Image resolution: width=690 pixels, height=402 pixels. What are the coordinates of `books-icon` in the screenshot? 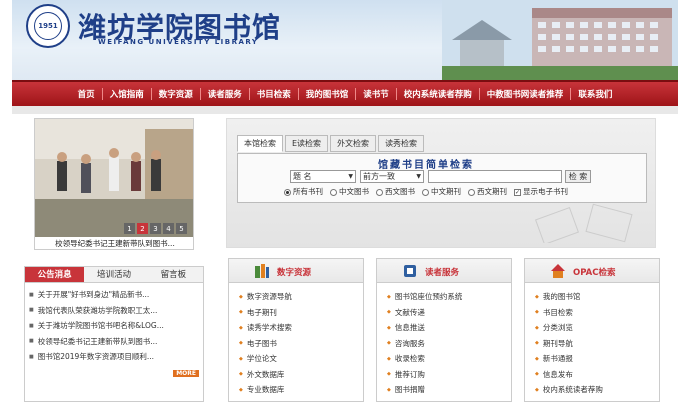 It's located at (262, 271).